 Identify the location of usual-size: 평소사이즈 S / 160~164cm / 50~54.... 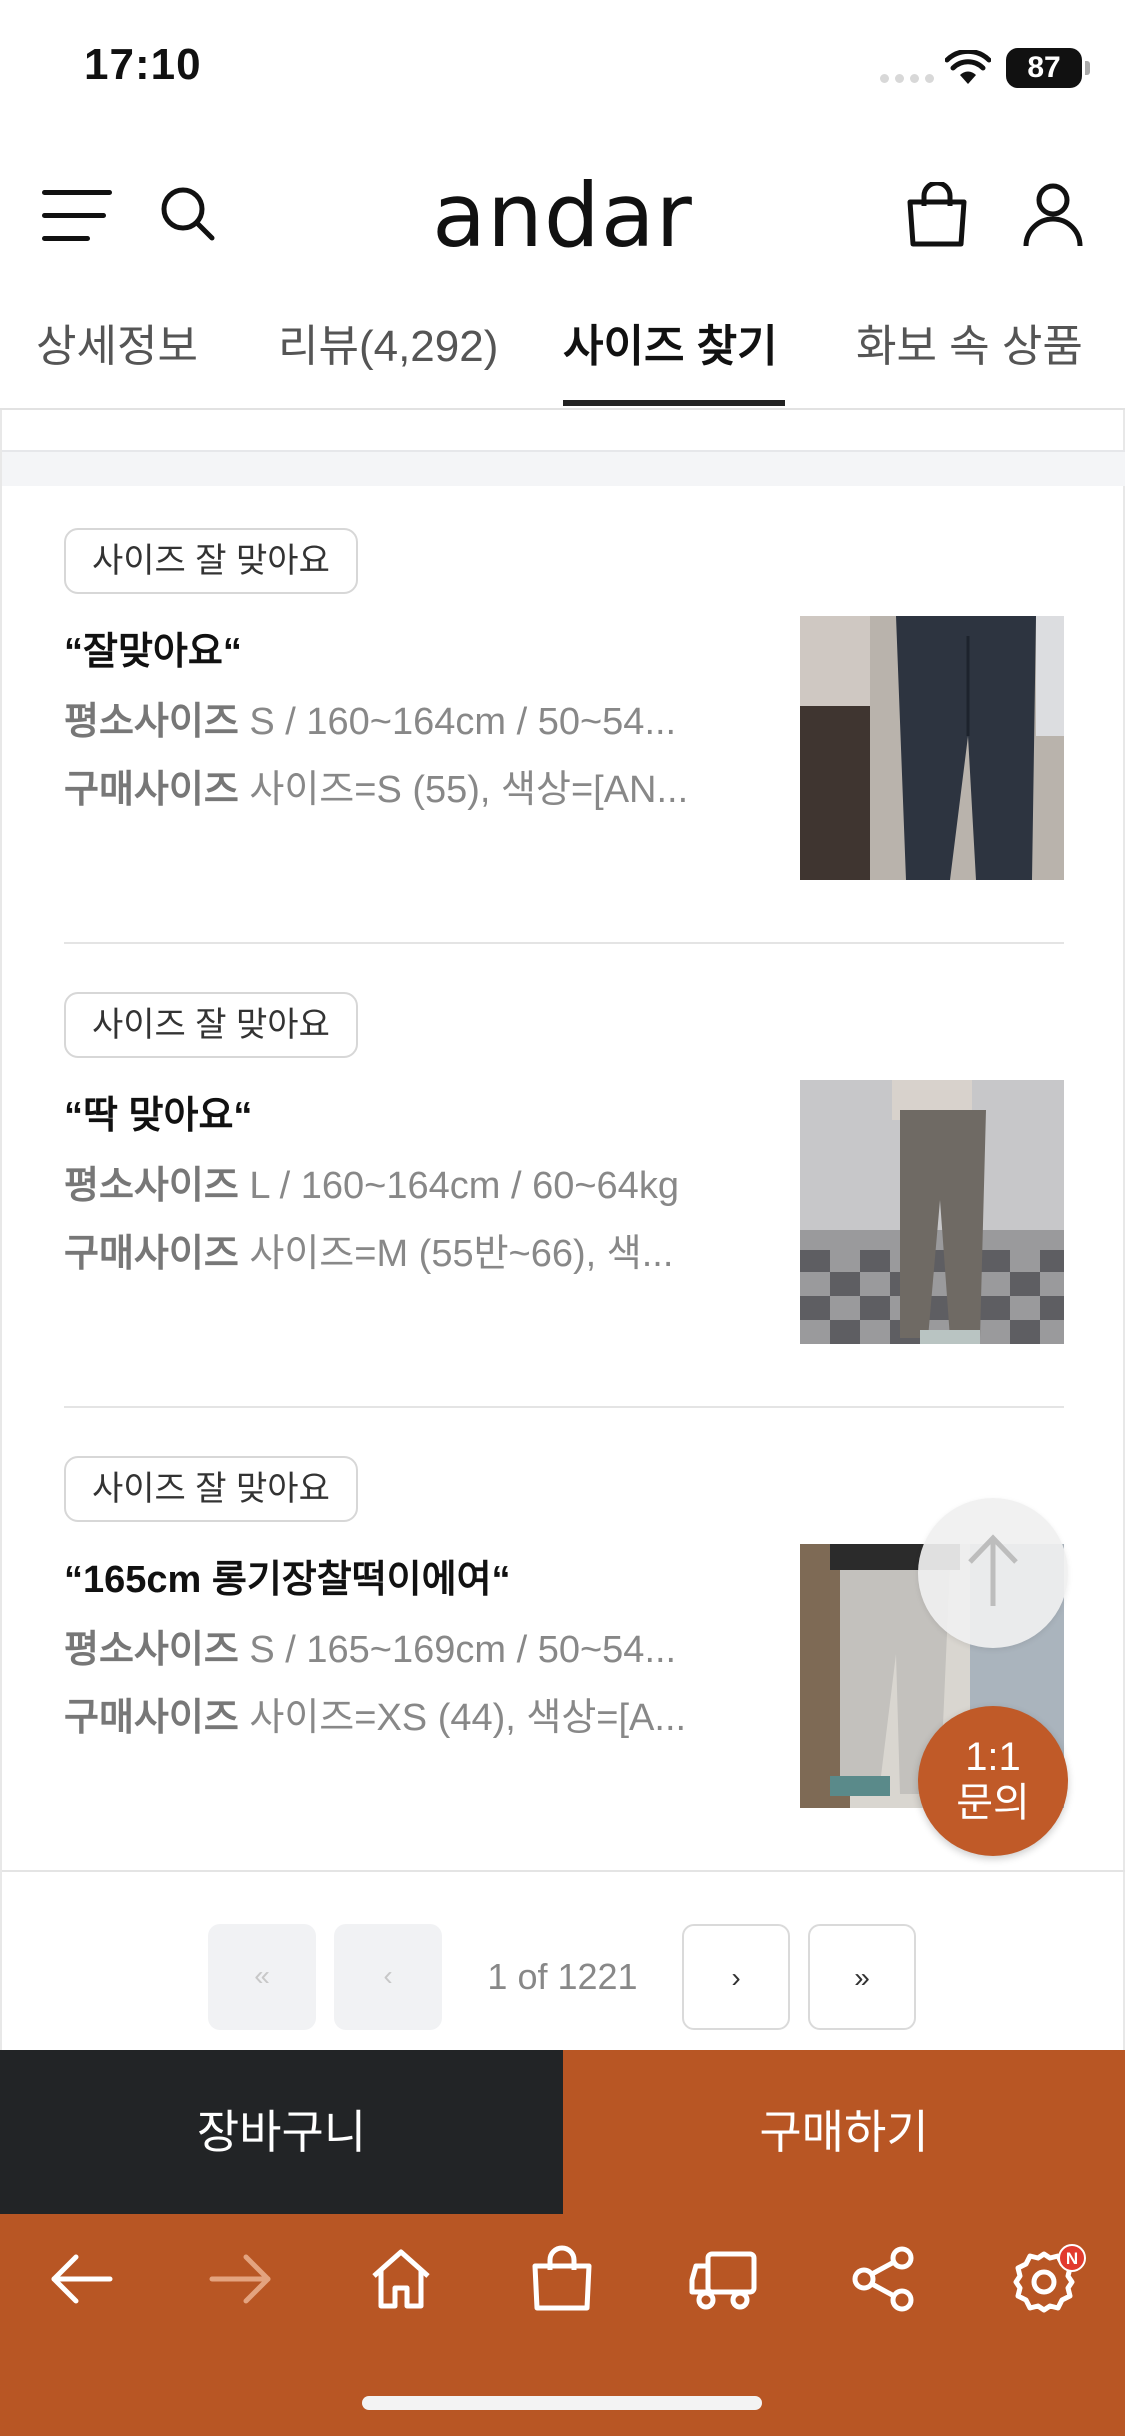
(409, 717).